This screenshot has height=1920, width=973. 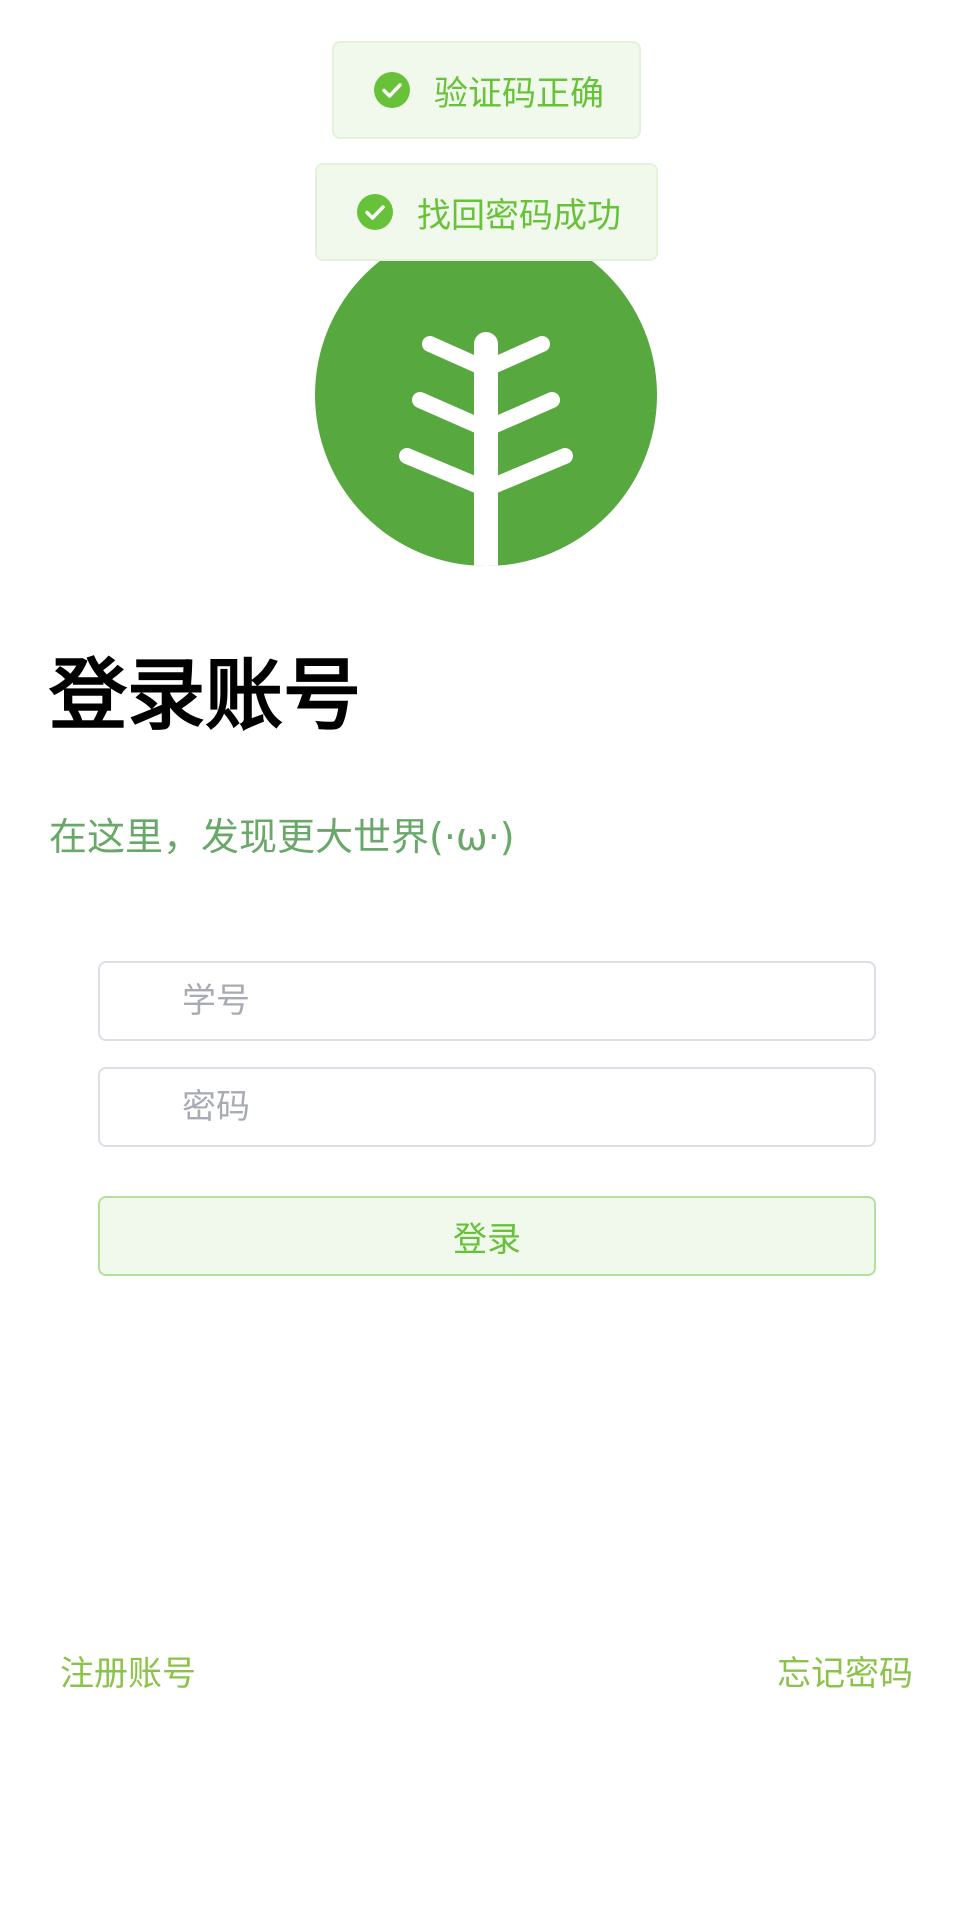 What do you see at coordinates (519, 93) in the screenshot?
I see `toast-text: 验证码正确` at bounding box center [519, 93].